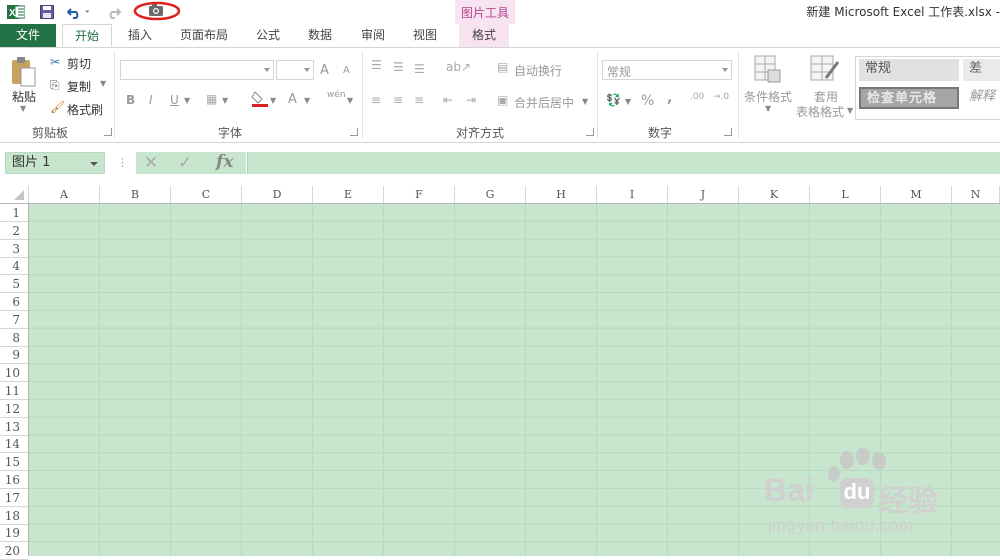  What do you see at coordinates (768, 108) in the screenshot?
I see `conditional-format-dropdown-icon: ▼` at bounding box center [768, 108].